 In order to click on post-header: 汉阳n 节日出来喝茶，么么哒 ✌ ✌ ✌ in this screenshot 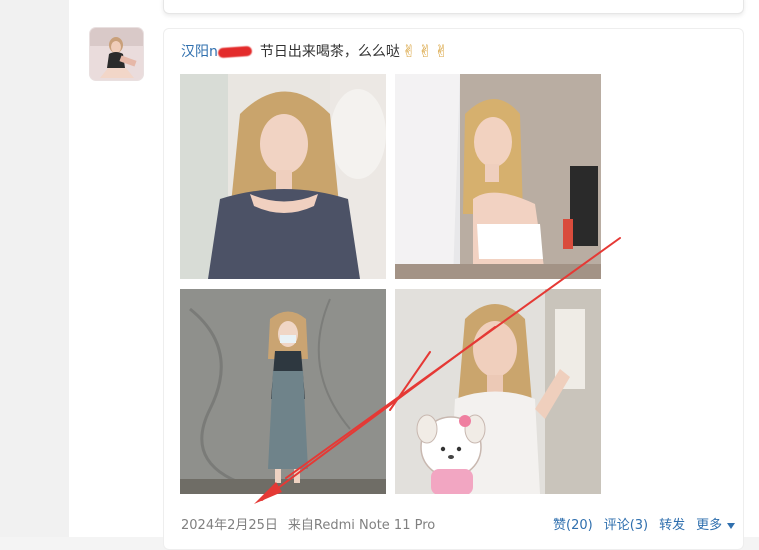, I will do `click(315, 52)`.